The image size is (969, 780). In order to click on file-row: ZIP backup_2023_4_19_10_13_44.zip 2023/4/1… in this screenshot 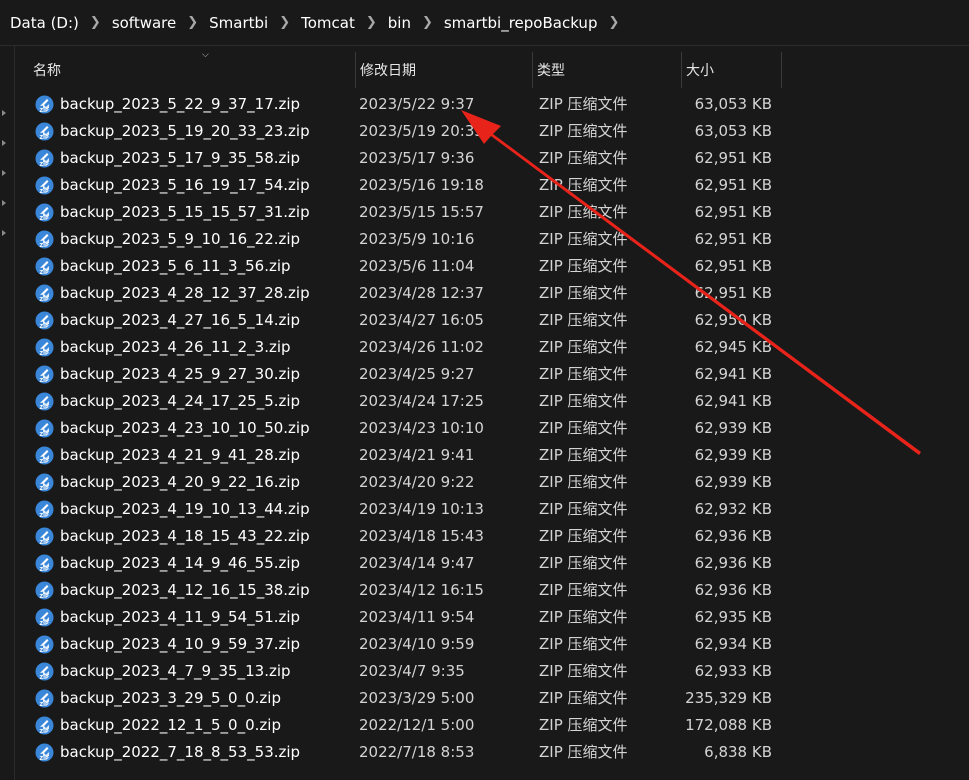, I will do `click(492, 509)`.